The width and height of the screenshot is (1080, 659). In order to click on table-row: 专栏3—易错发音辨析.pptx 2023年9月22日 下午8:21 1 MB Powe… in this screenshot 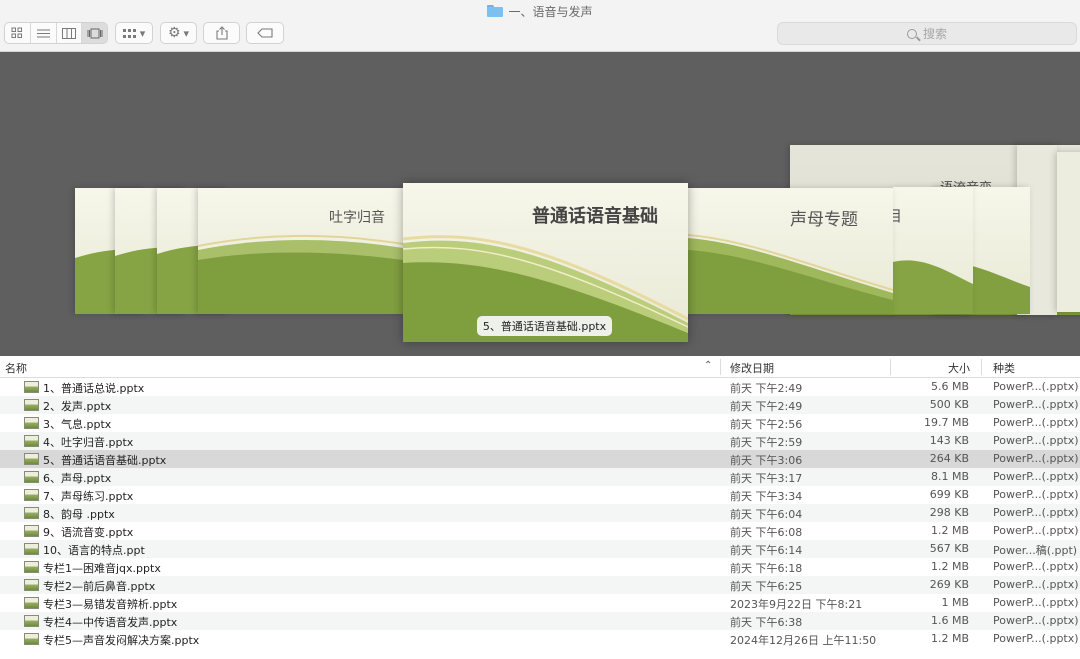, I will do `click(540, 603)`.